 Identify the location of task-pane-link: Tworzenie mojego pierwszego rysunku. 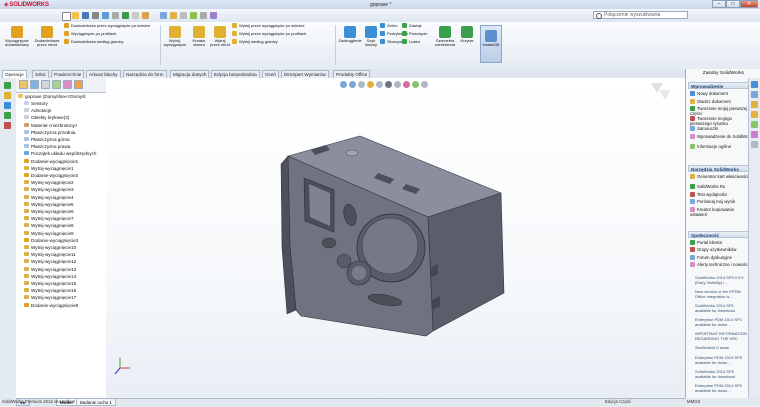
(719, 121).